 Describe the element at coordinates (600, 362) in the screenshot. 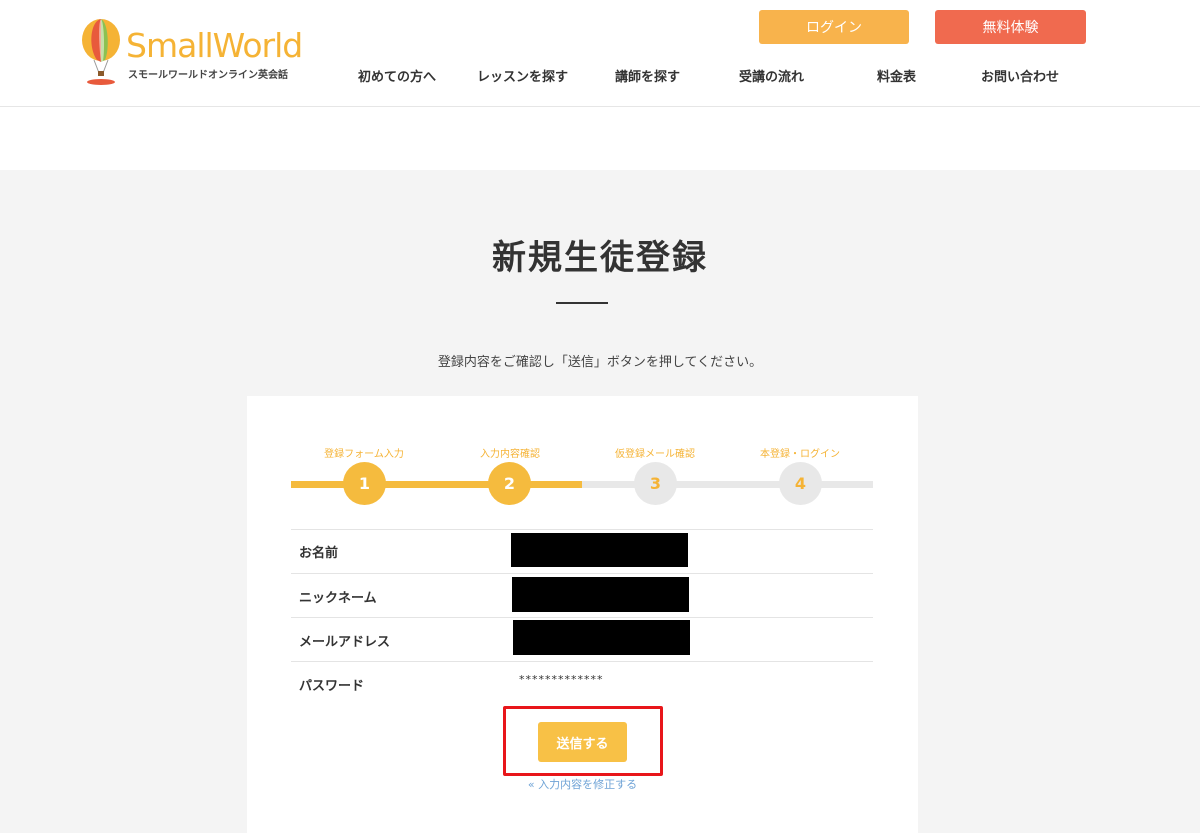

I see `instruction-text: 登録内容をご確認し「送信」ボタンを押してください。` at that location.